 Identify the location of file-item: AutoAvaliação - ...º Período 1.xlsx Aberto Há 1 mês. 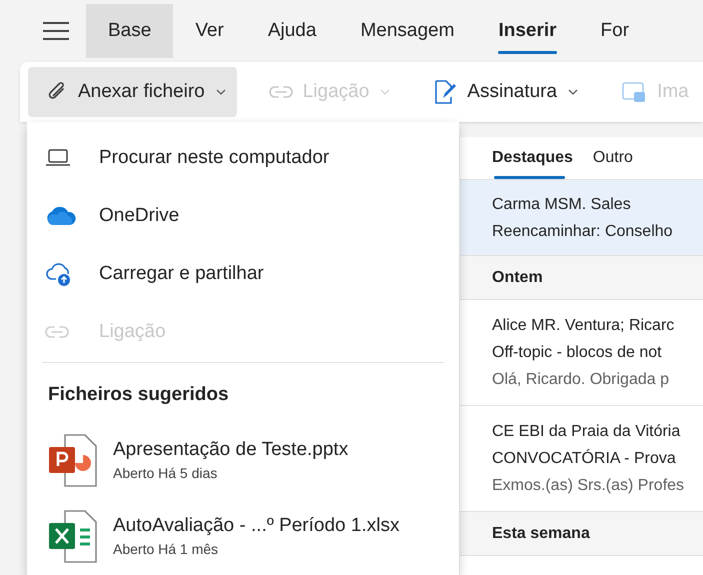
(243, 537).